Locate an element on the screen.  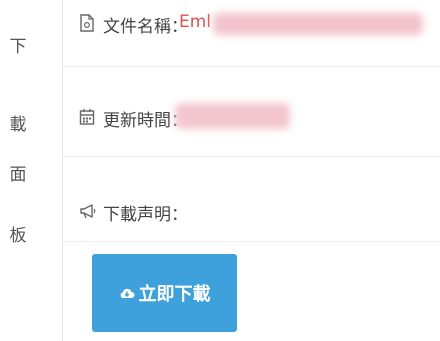
redacted-update-time is located at coordinates (232, 116).